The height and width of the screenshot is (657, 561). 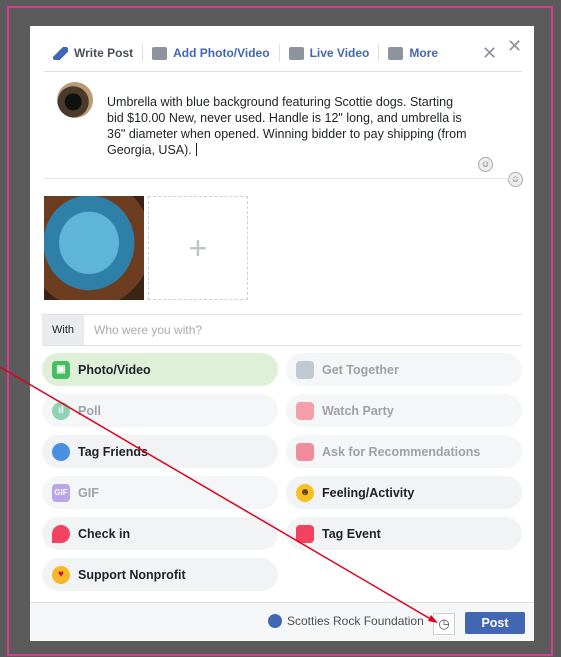 What do you see at coordinates (305, 451) in the screenshot?
I see `recommendations-icon` at bounding box center [305, 451].